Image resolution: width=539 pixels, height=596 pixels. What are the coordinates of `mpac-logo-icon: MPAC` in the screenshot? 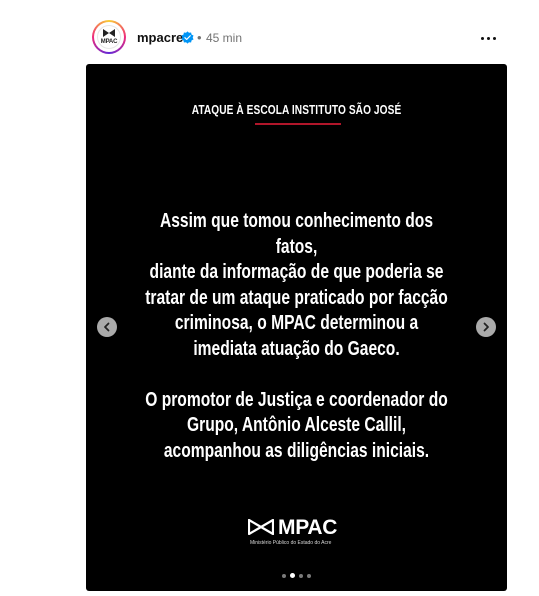 It's located at (109, 37).